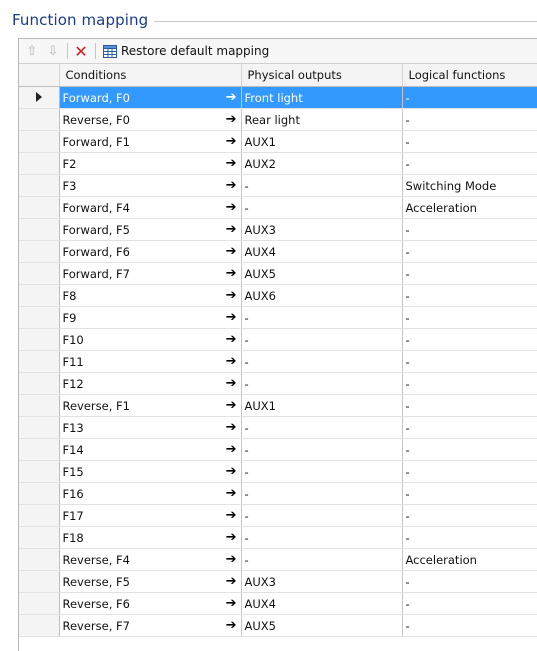 This screenshot has height=651, width=537. I want to click on table-row: F17 ➔ - -, so click(278, 515).